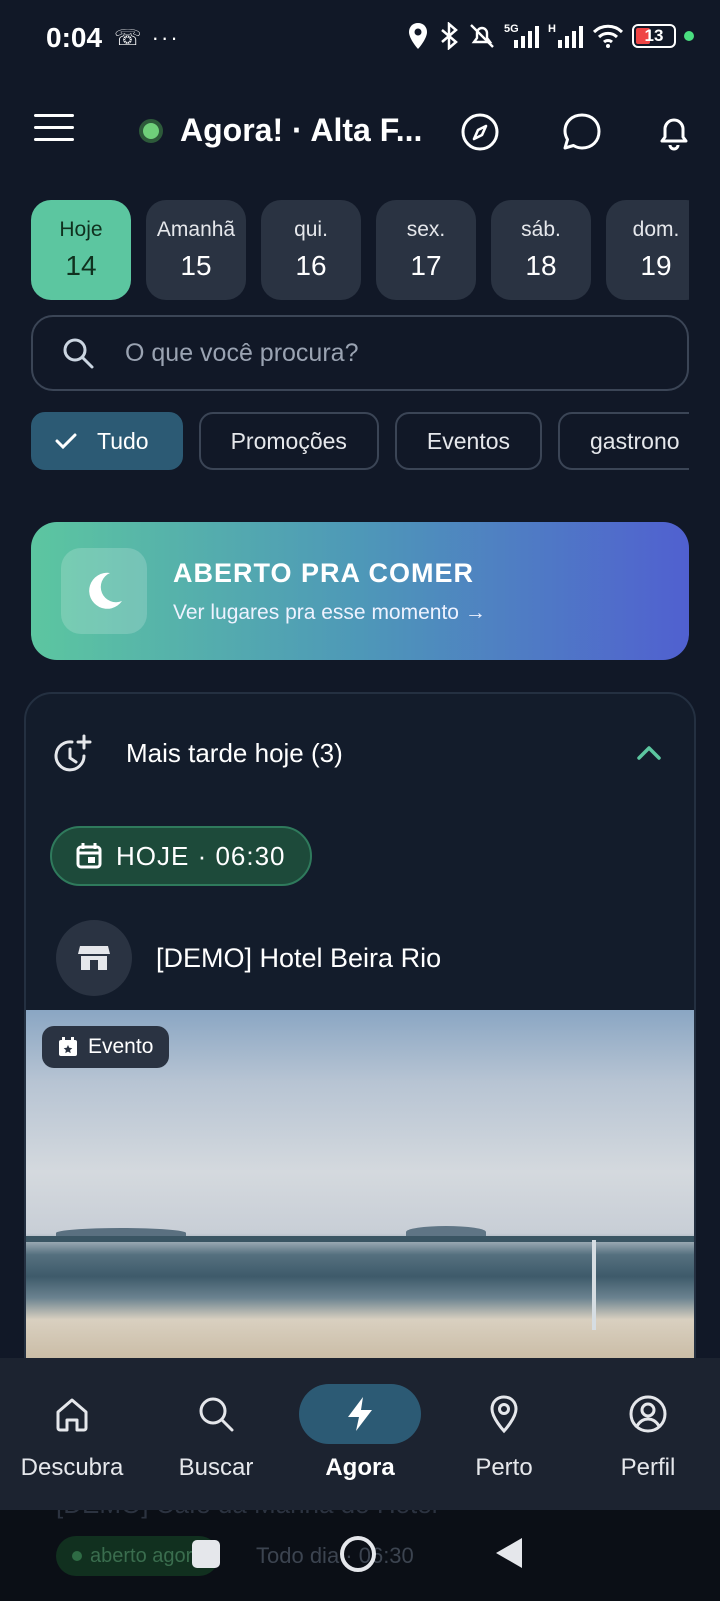  I want to click on day-name: Amanhã, so click(196, 229).